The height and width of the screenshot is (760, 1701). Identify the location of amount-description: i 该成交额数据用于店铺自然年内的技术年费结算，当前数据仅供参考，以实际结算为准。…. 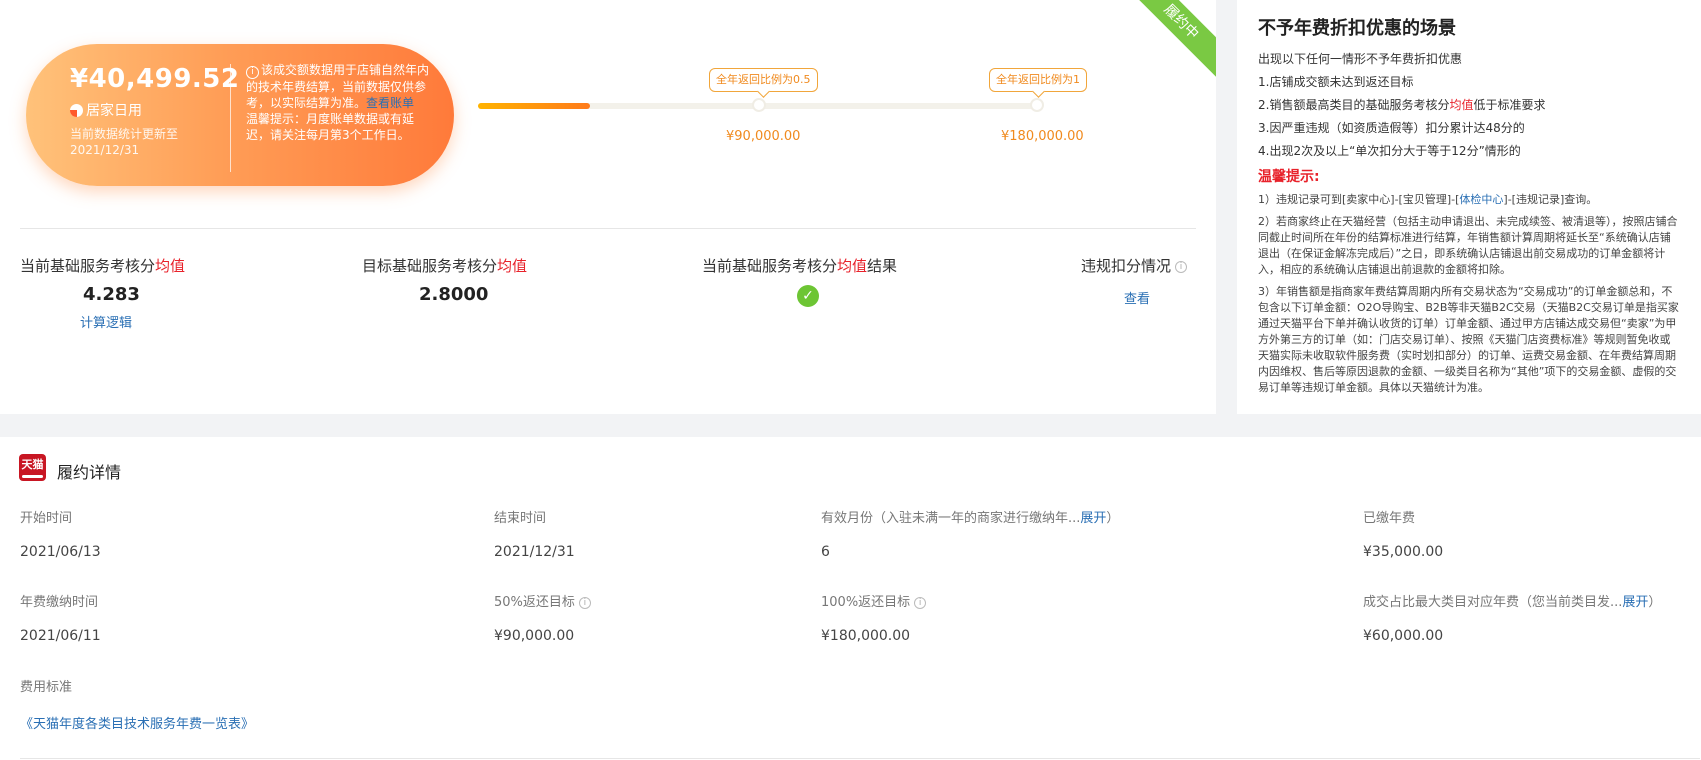
(341, 102).